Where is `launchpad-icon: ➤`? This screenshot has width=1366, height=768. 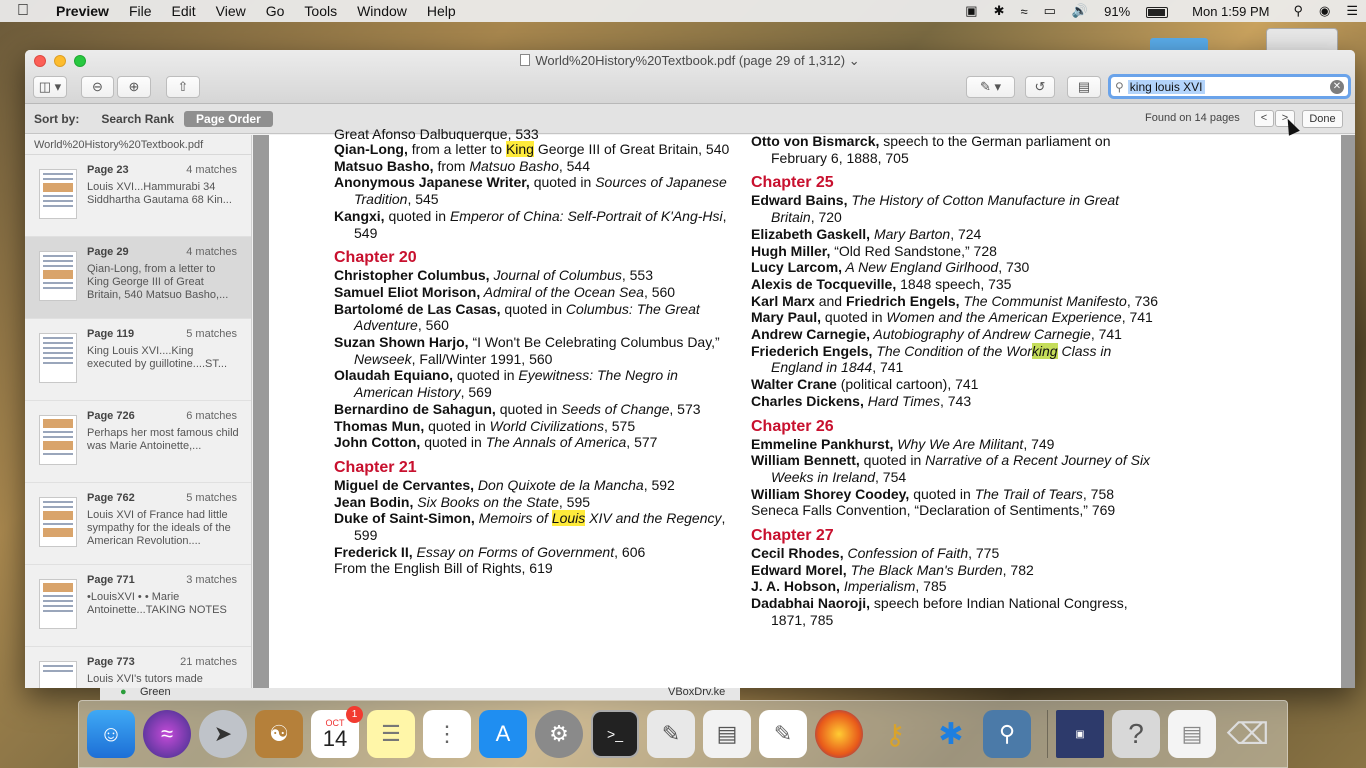 launchpad-icon: ➤ is located at coordinates (223, 734).